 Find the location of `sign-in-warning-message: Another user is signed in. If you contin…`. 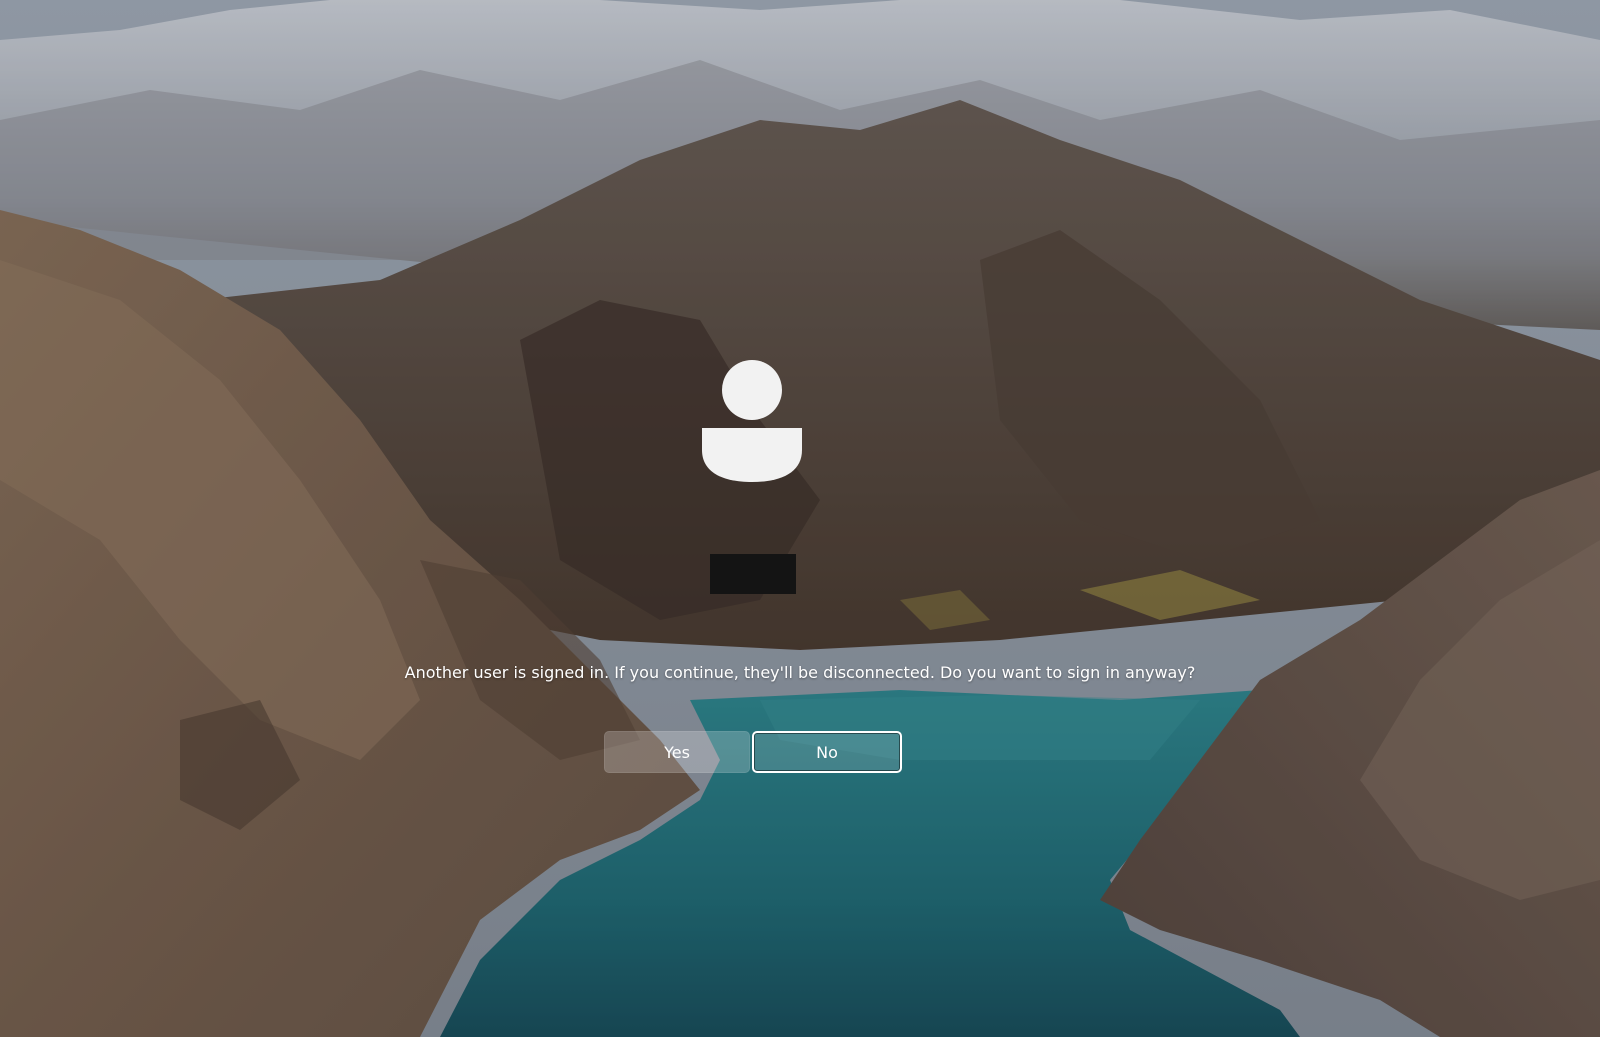

sign-in-warning-message: Another user is signed in. If you contin… is located at coordinates (800, 672).